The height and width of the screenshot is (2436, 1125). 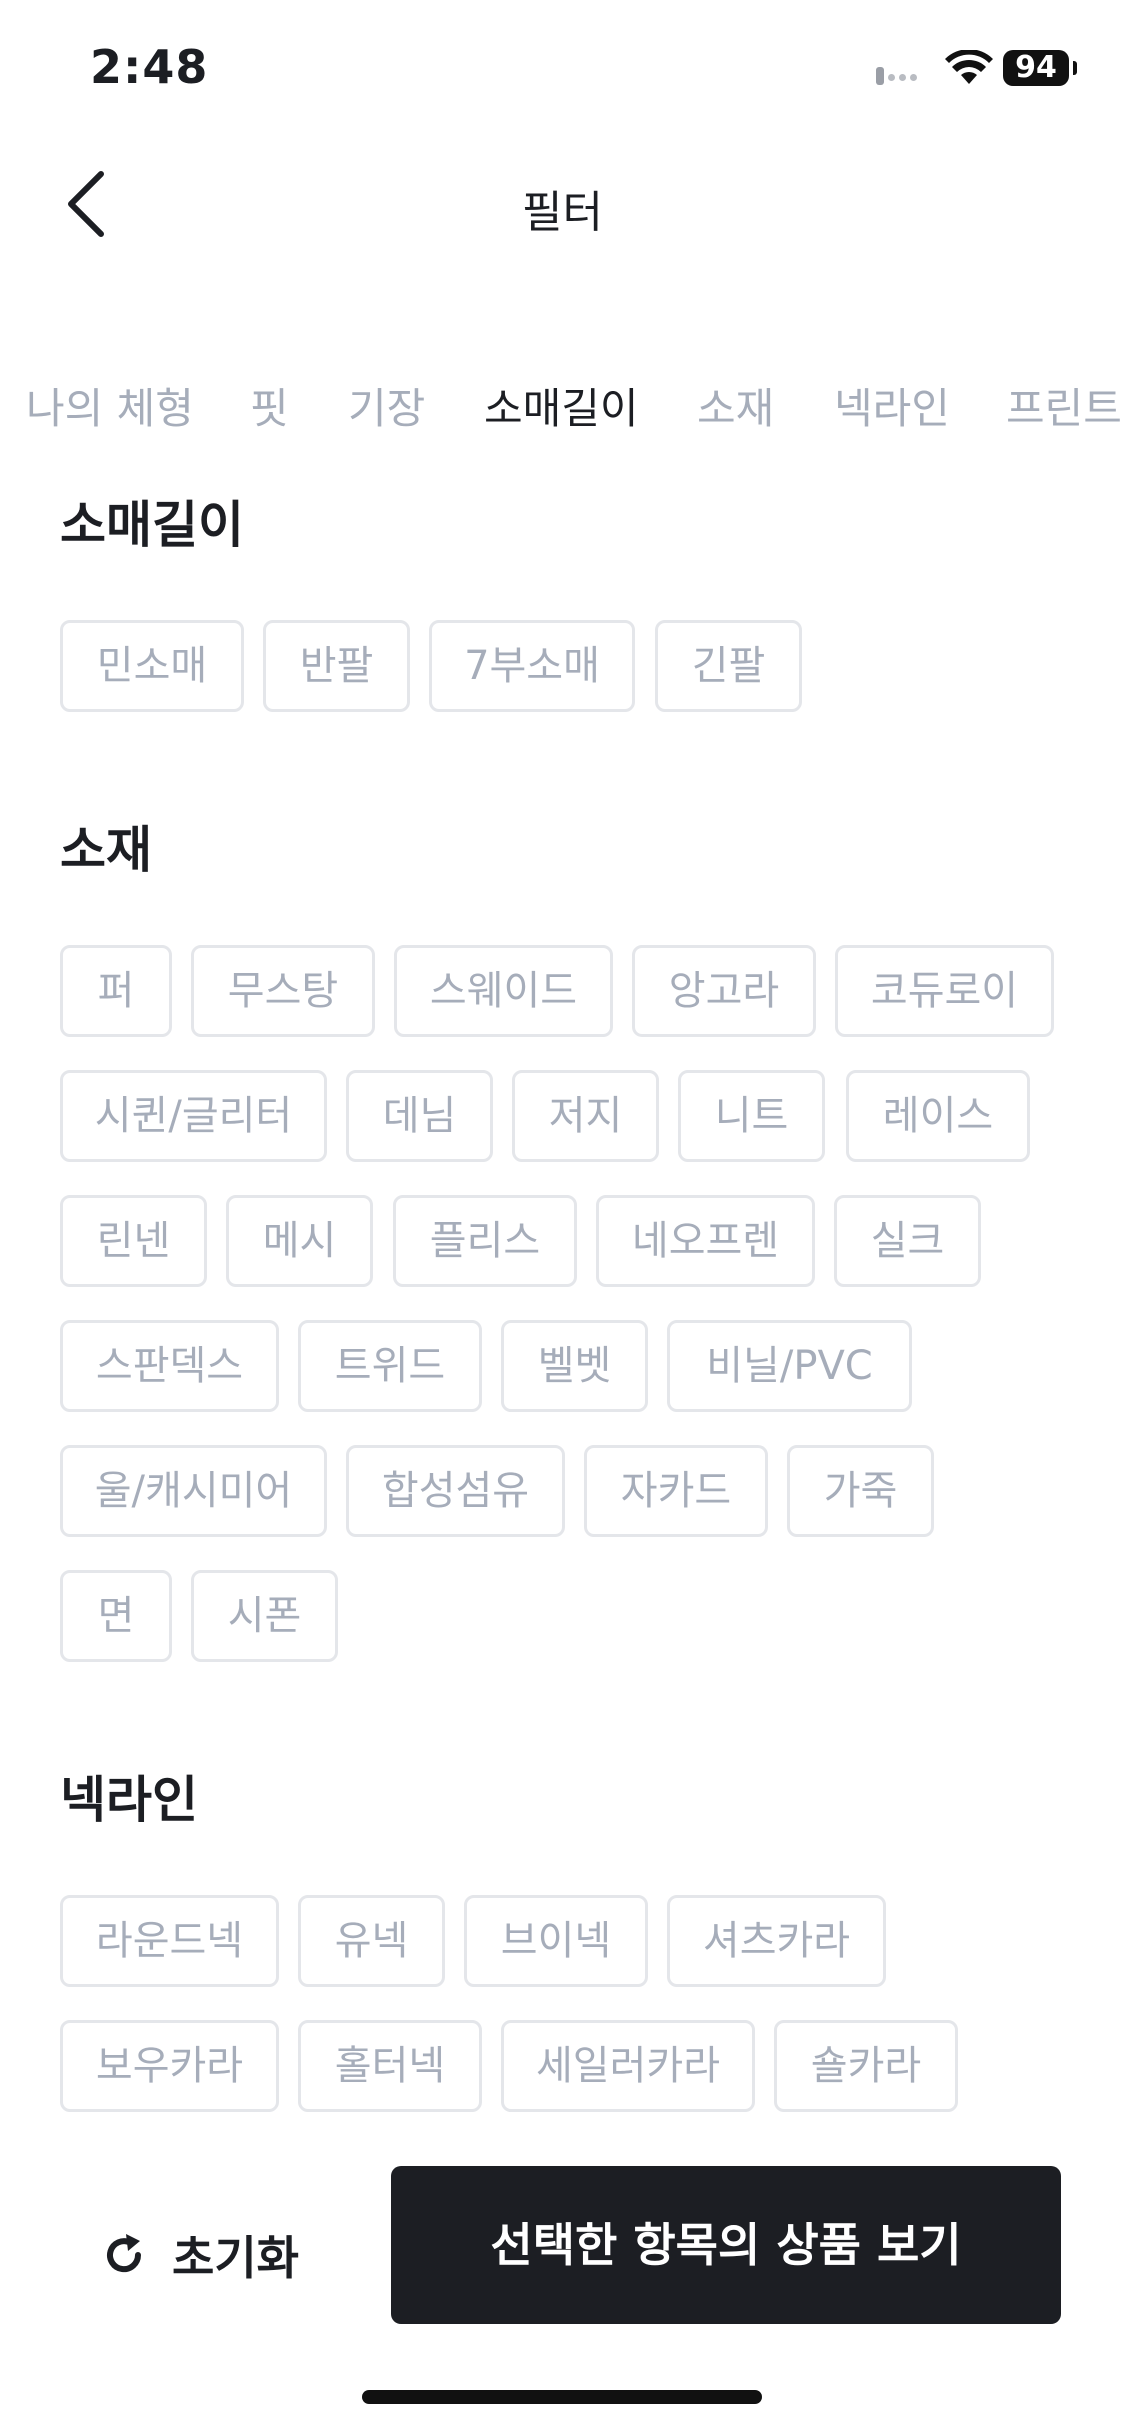 I want to click on tab-body-type: 나의 체형, so click(x=110, y=405).